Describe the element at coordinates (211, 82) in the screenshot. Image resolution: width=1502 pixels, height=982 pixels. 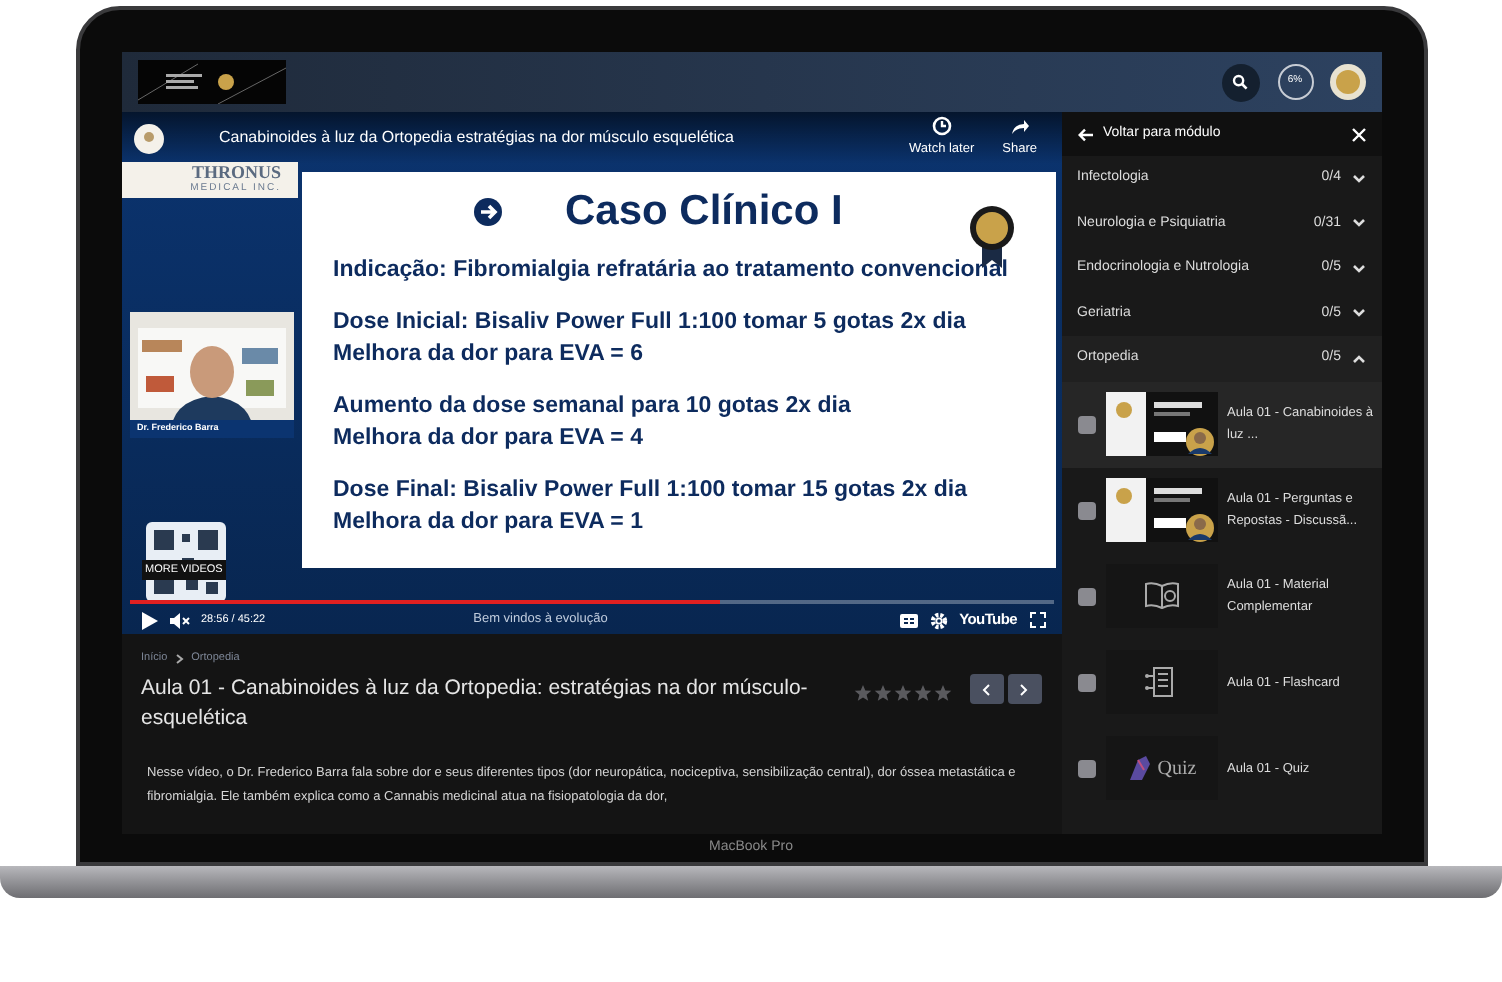
I see `logo-icon` at that location.